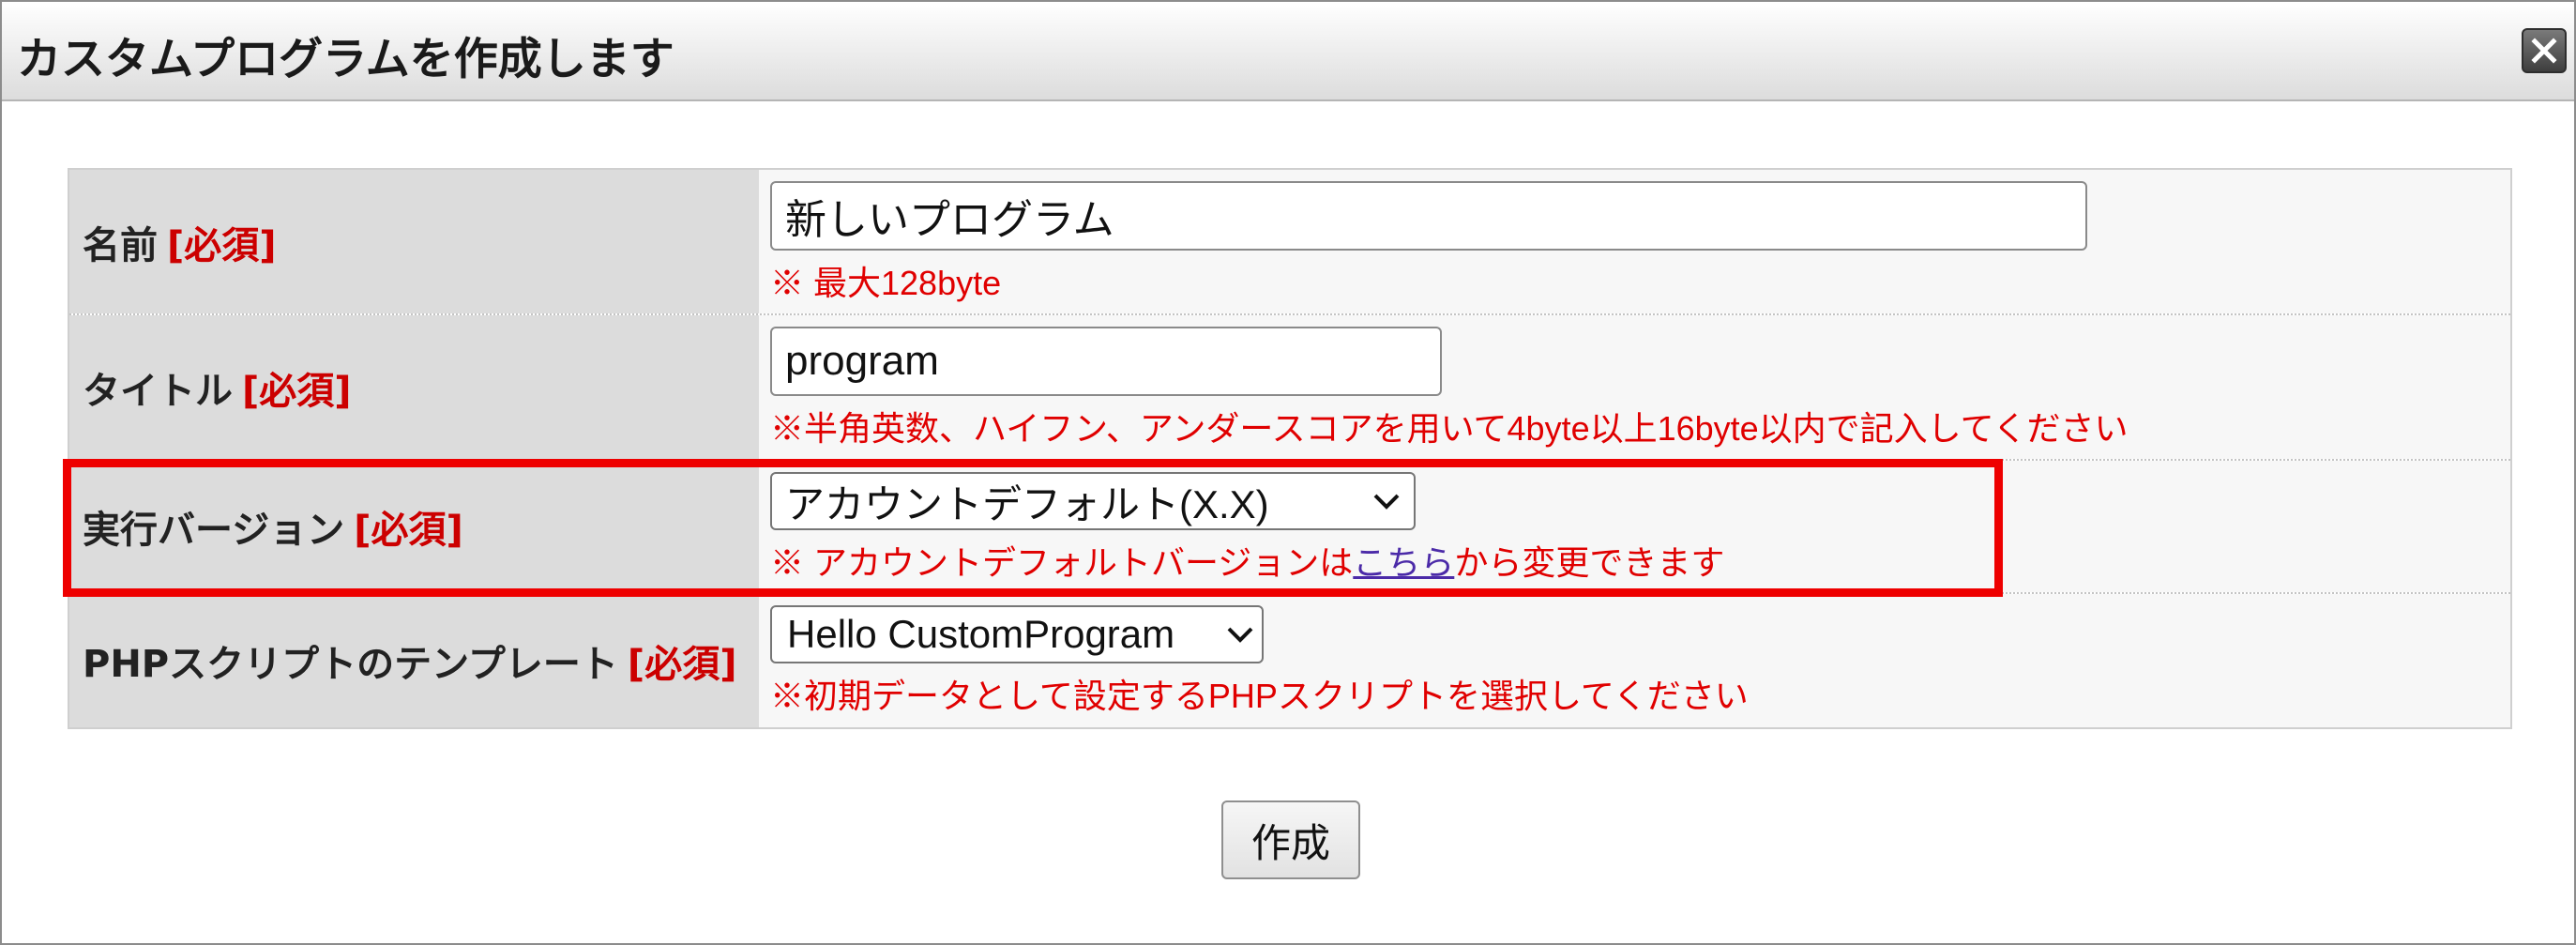 This screenshot has width=2576, height=945. I want to click on title-input, so click(1106, 361).